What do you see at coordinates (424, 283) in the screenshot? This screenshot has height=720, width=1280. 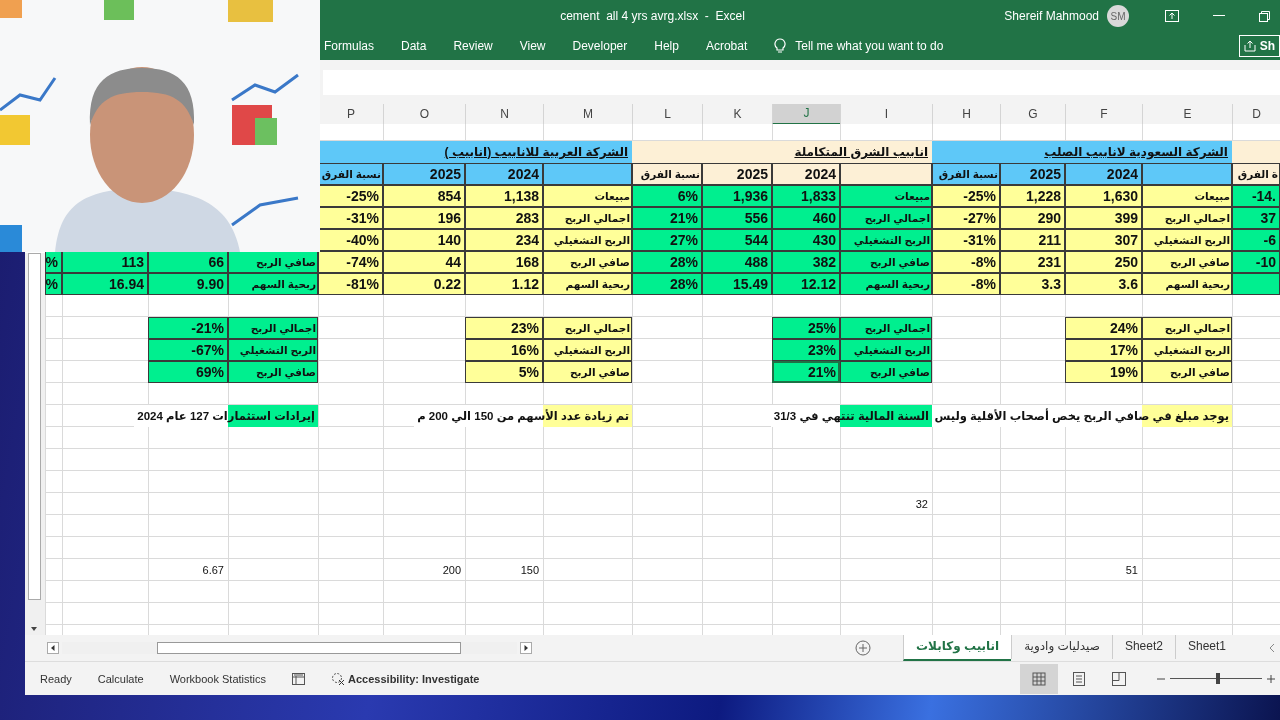 I see `table-cell: 0.22` at bounding box center [424, 283].